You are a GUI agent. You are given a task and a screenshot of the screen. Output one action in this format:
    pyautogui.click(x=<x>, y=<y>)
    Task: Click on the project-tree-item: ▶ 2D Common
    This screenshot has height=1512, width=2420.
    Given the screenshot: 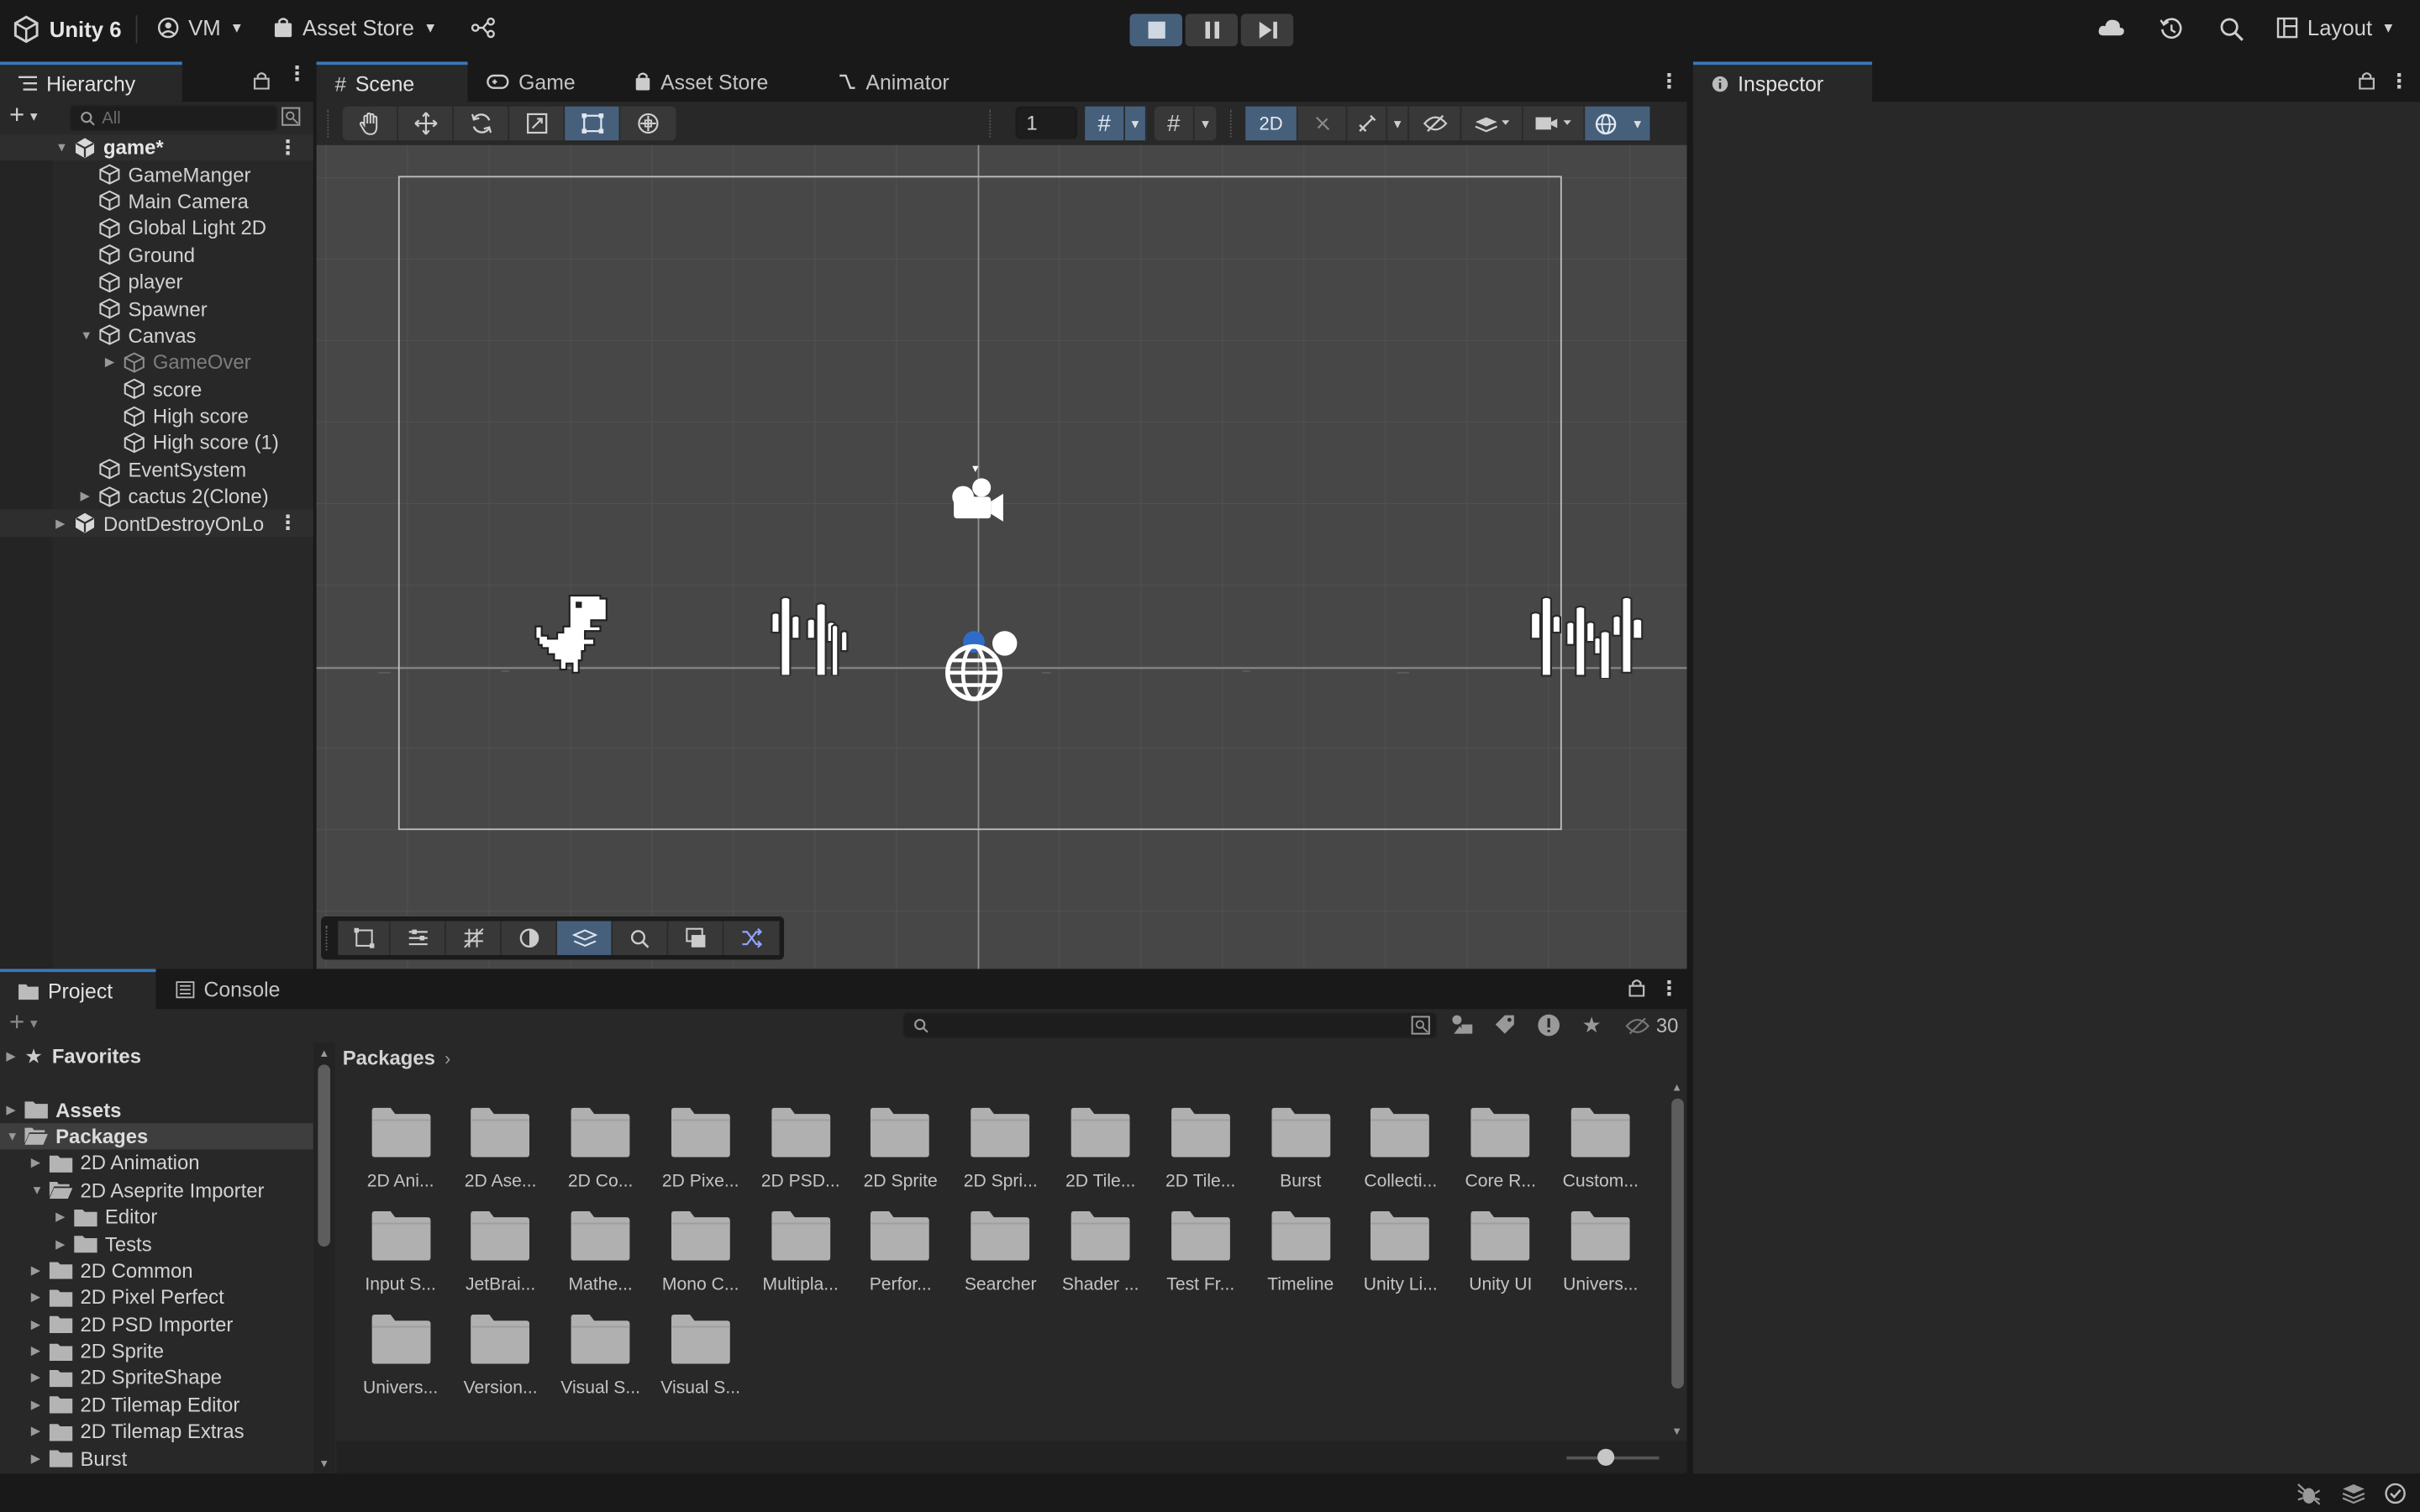 What is the action you would take?
    pyautogui.click(x=157, y=1270)
    